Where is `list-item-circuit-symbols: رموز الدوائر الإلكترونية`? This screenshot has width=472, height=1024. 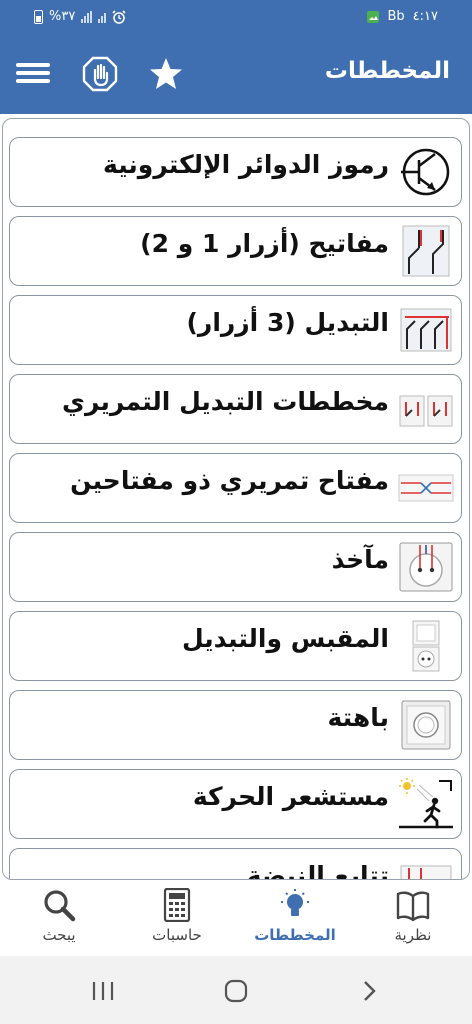
list-item-circuit-symbols: رموز الدوائر الإلكترونية is located at coordinates (235, 172).